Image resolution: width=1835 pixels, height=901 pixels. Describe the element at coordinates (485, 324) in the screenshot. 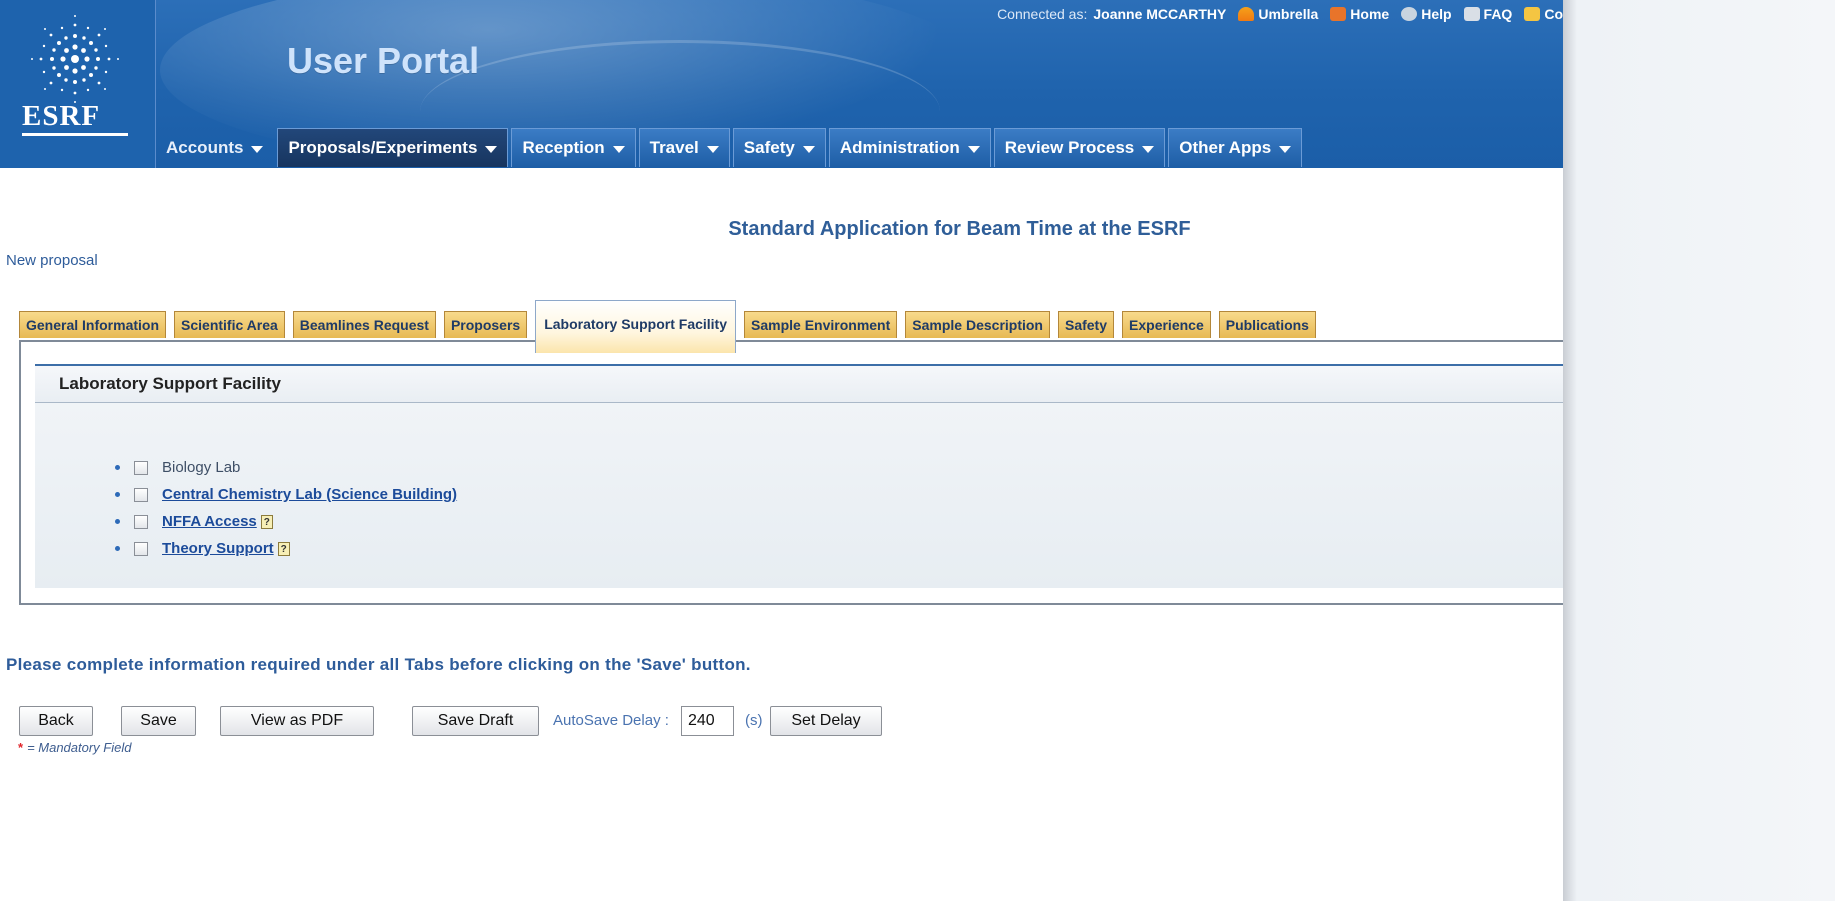

I see `tab-proposers: Proposers` at that location.